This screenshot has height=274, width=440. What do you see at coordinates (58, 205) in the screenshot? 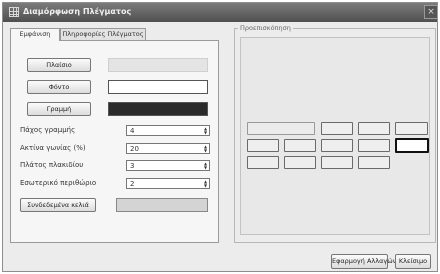
I see `linked-cells-button: Συνδεδεμένα κελιά` at bounding box center [58, 205].